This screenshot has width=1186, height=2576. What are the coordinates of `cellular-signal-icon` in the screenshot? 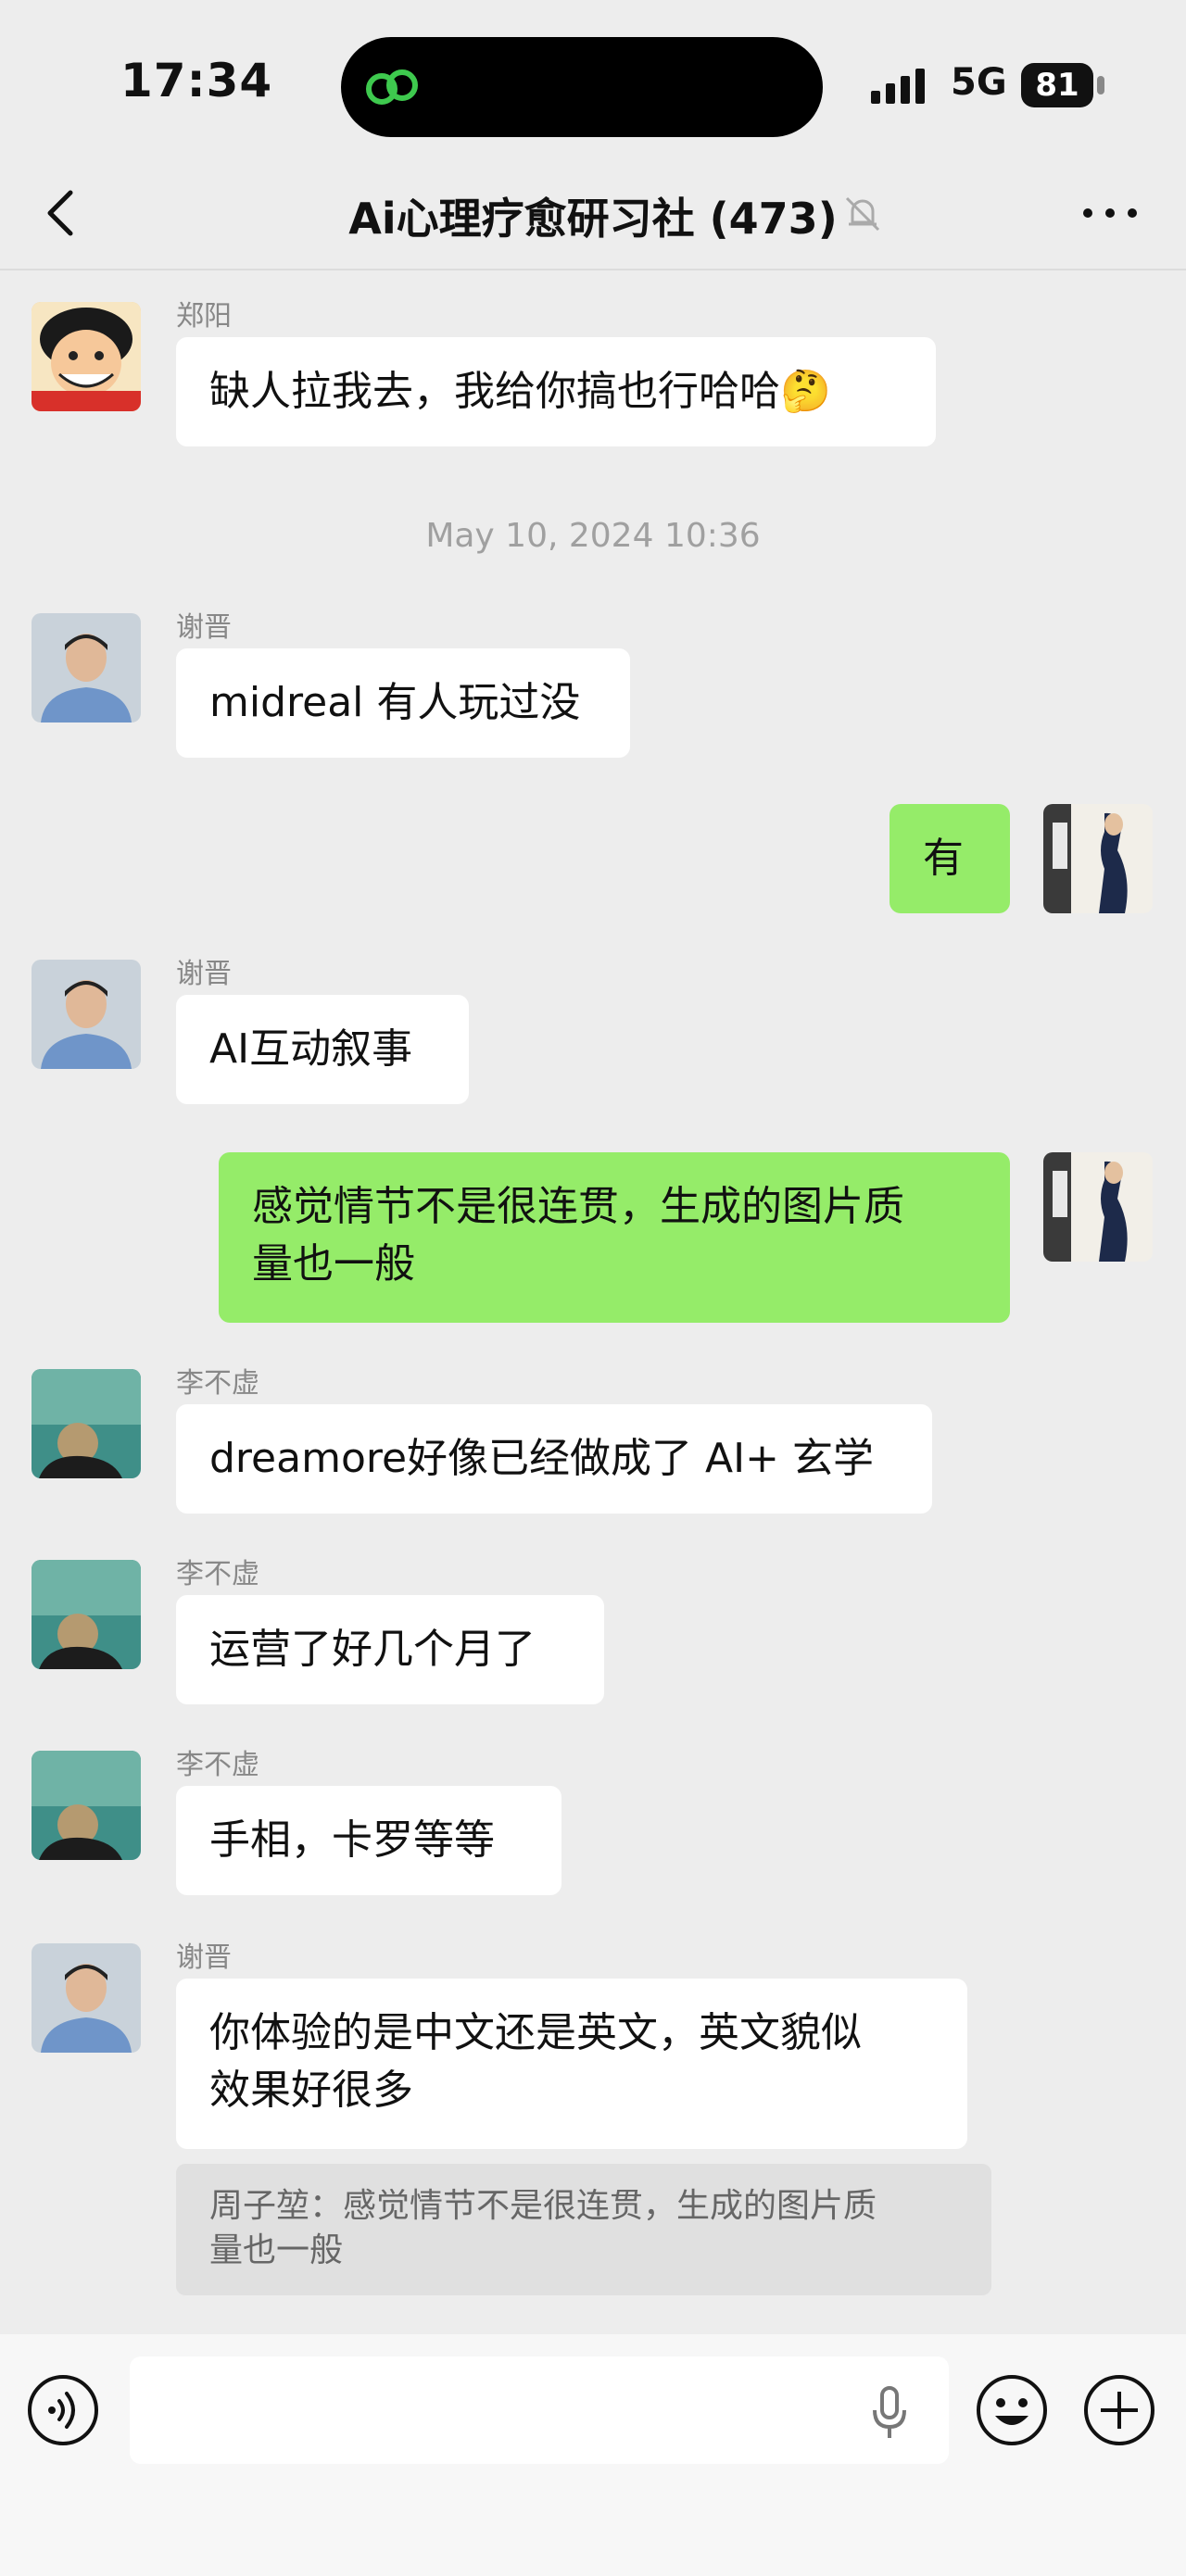 It's located at (898, 86).